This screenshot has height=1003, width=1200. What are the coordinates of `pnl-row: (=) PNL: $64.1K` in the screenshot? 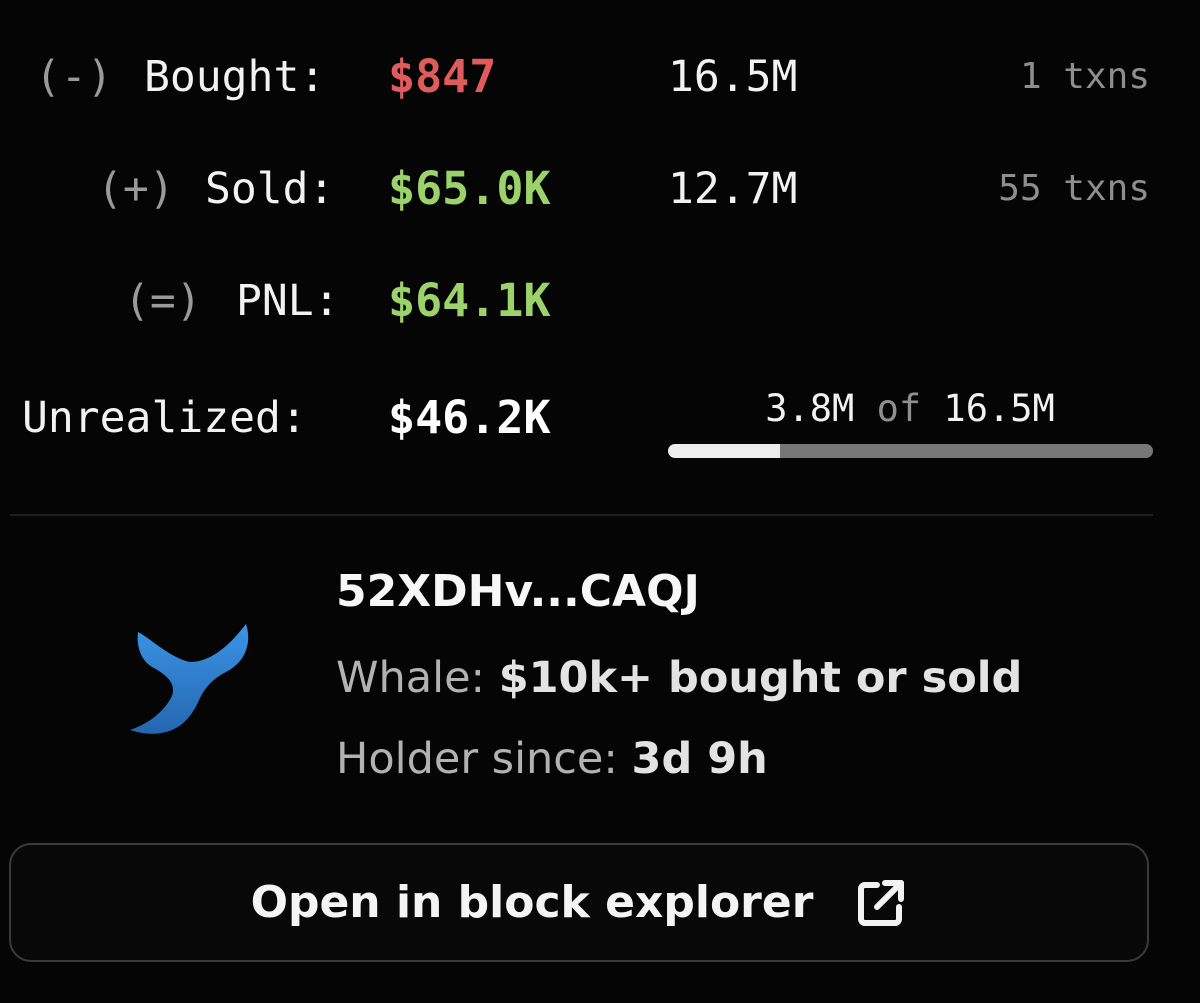 It's located at (600, 301).